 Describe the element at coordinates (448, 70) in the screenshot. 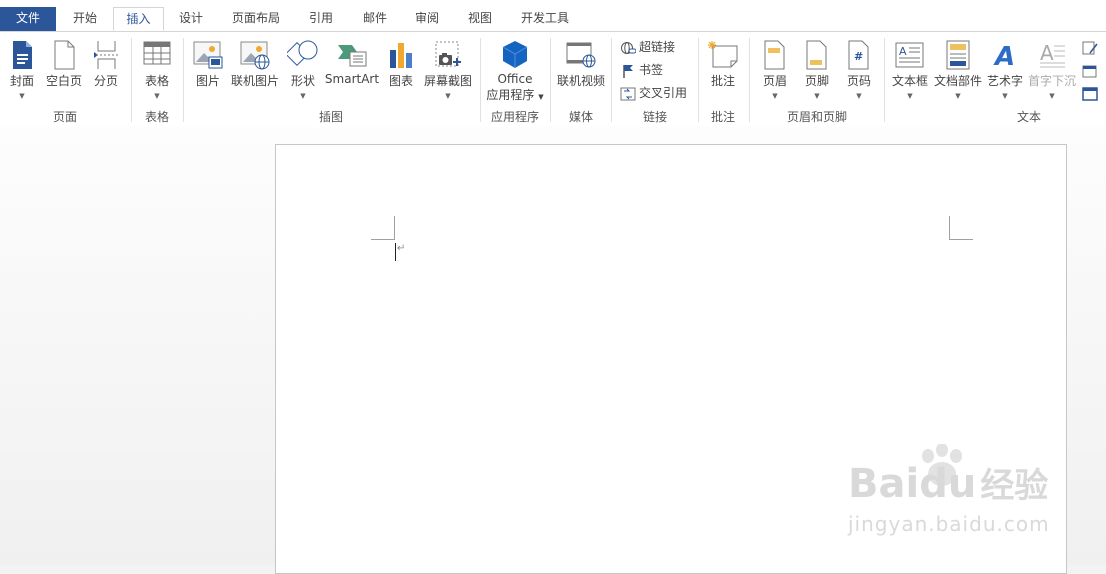

I see `screenshot-button: 屏幕截图 ▼` at that location.